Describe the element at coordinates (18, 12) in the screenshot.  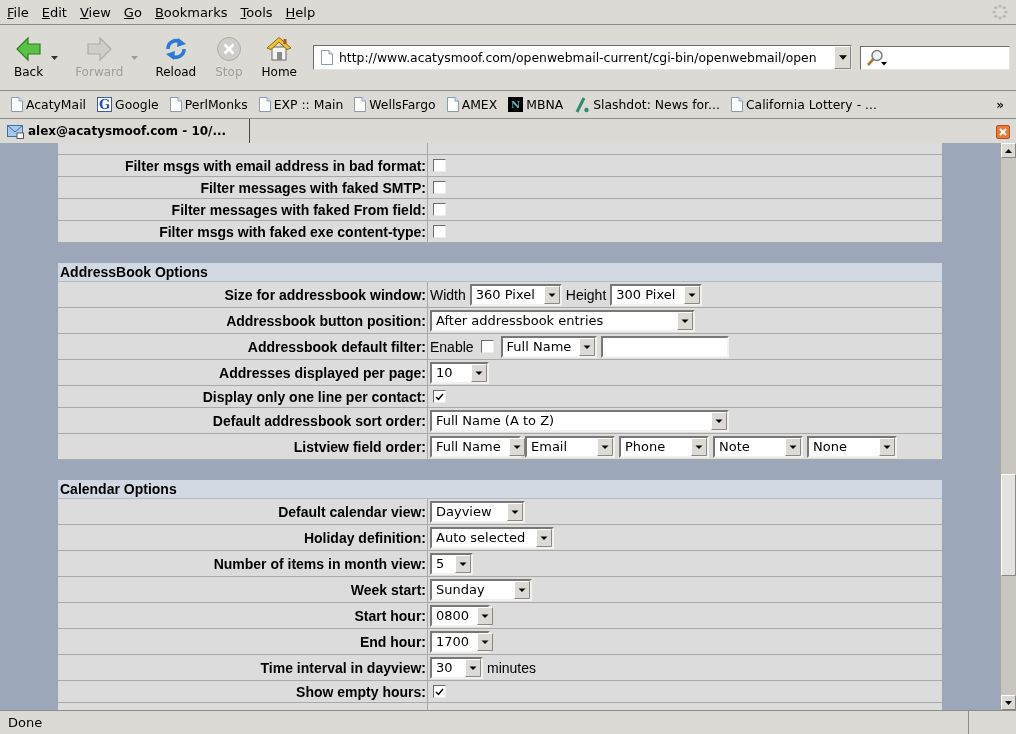
I see `menu-item: File` at that location.